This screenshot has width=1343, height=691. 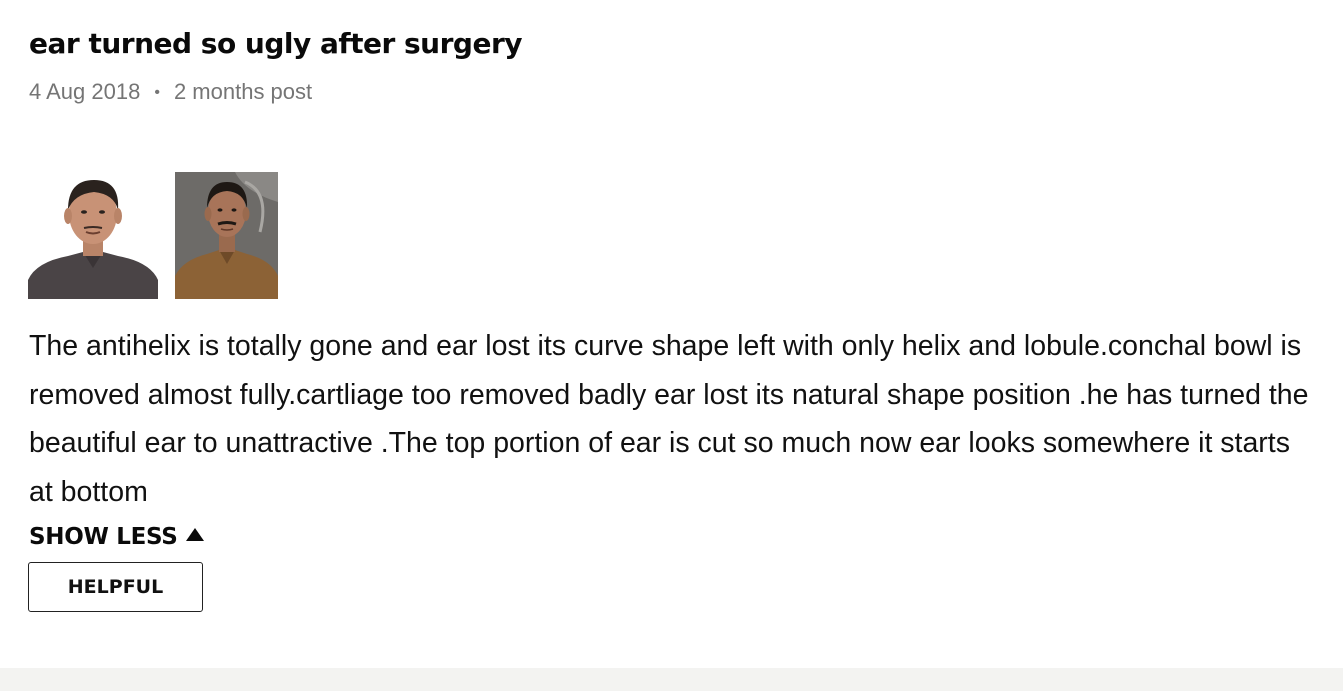 What do you see at coordinates (276, 43) in the screenshot?
I see `post-title: ear turned so ugly after surgery` at bounding box center [276, 43].